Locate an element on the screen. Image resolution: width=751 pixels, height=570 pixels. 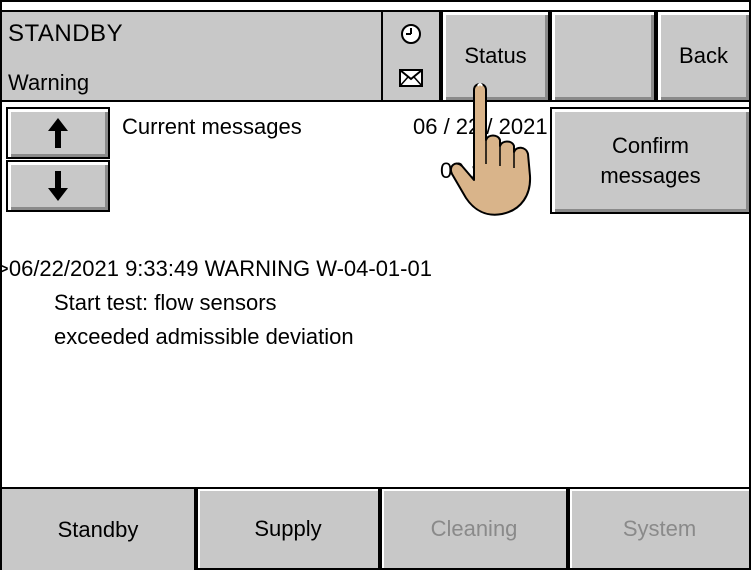
tab-cleaning-label: Cleaning is located at coordinates (474, 528).